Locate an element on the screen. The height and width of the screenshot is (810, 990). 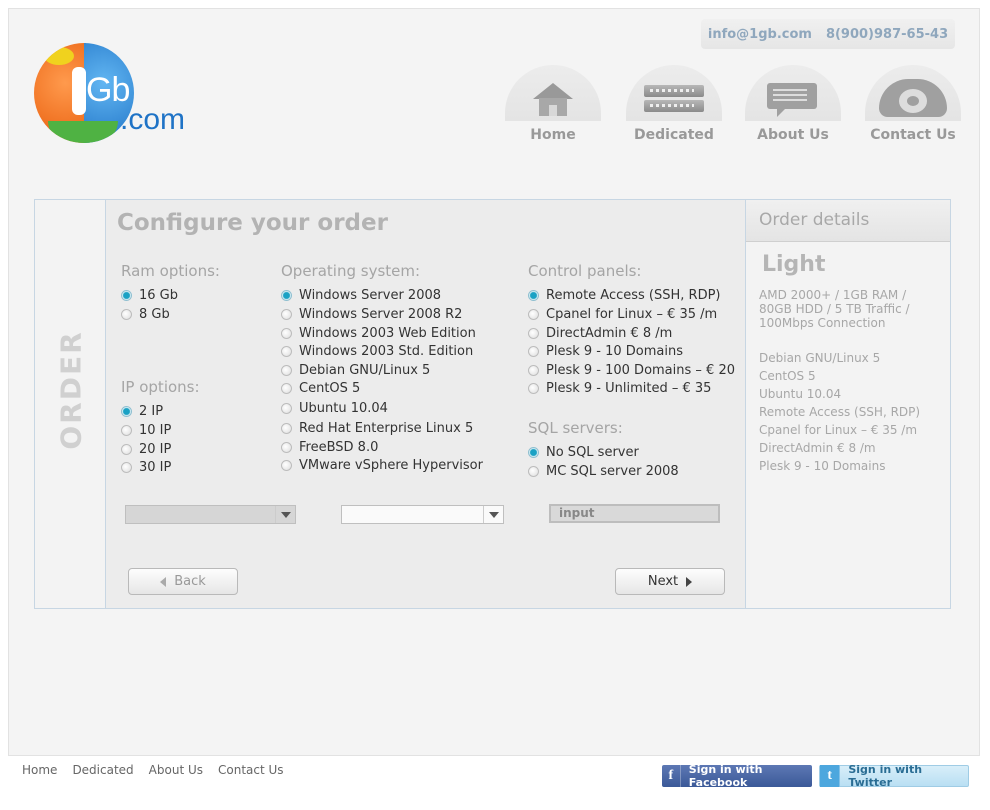
ram-option: 16 Gb is located at coordinates (149, 295).